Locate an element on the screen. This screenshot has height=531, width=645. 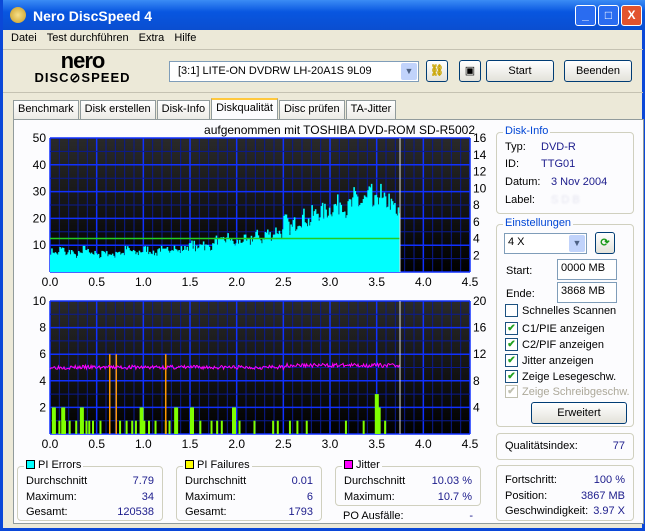
refresh-speed-button: ⟳ is located at coordinates (605, 243).